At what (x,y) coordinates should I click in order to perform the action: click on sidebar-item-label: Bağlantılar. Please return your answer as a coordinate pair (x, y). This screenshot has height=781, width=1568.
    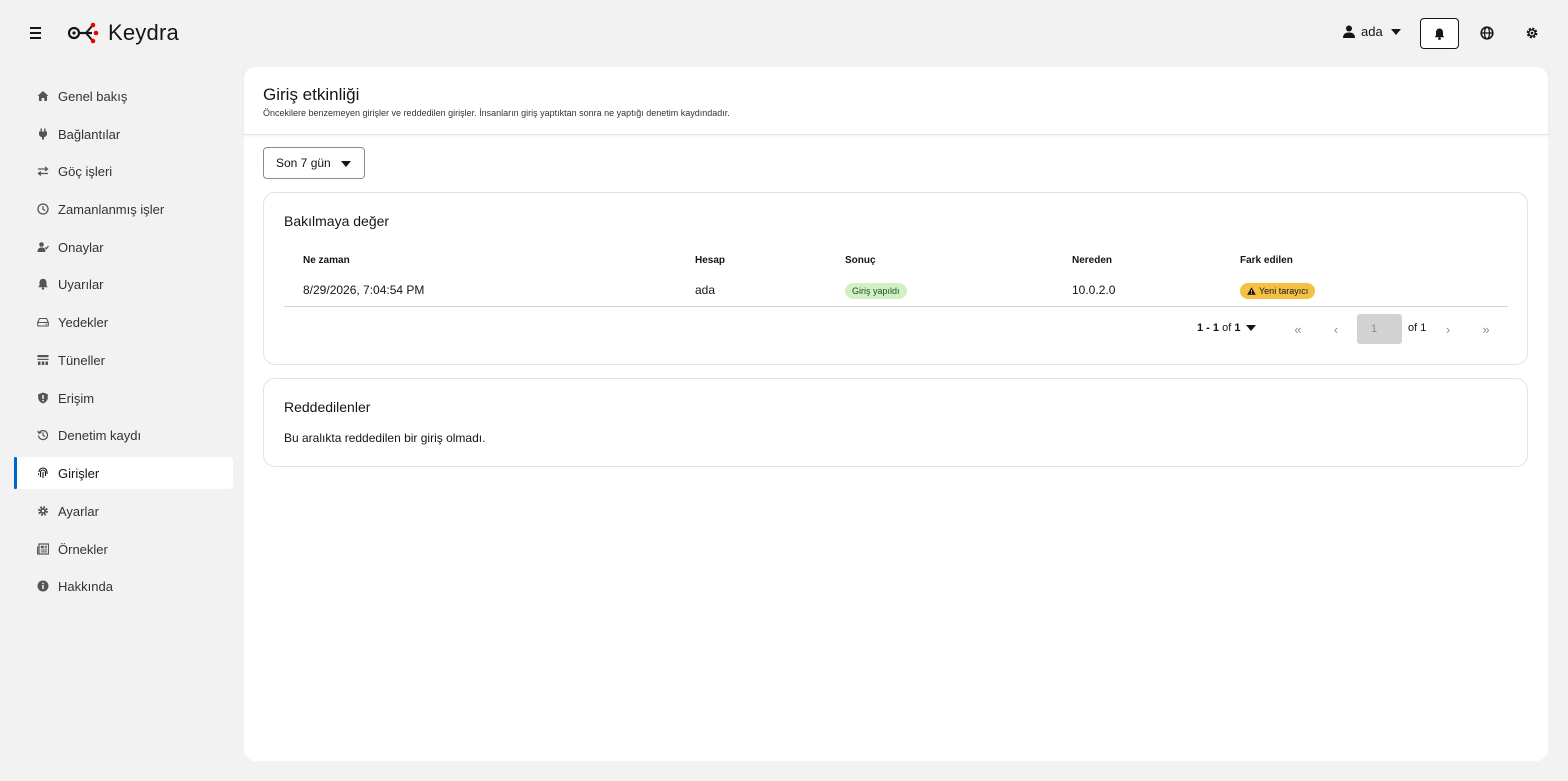
    Looking at the image, I should click on (89, 134).